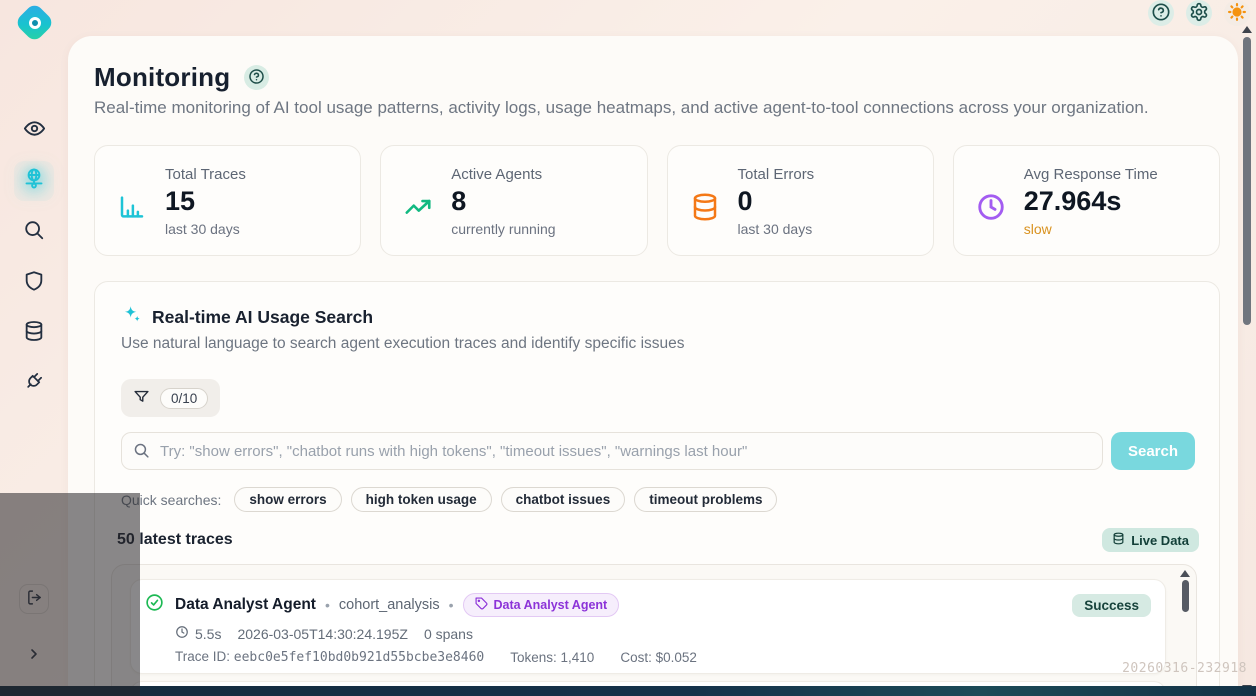 The image size is (1256, 696). I want to click on stat-card-active-agents: Active Agents 8 currently running, so click(514, 200).